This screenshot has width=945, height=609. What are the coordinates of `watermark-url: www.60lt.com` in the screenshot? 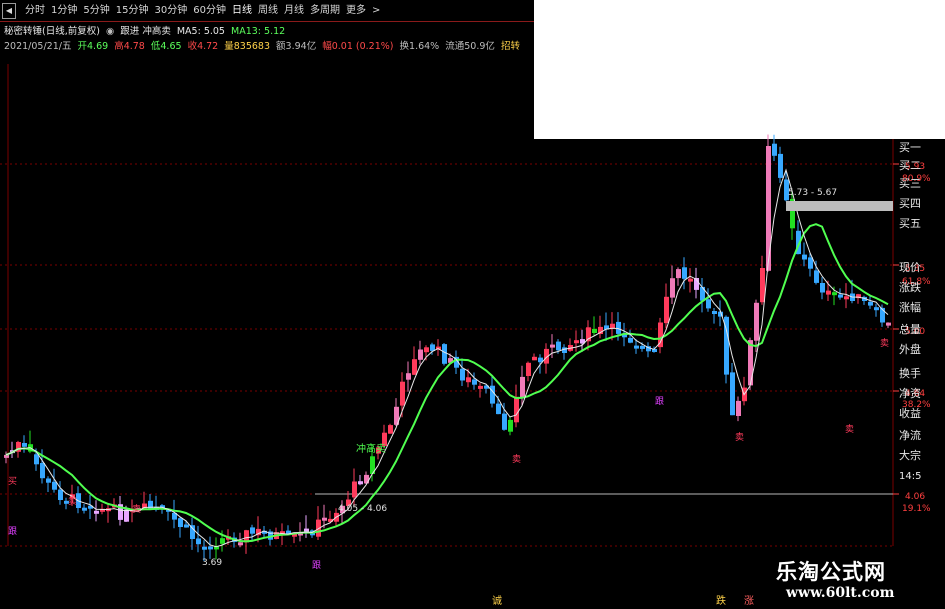 It's located at (840, 593).